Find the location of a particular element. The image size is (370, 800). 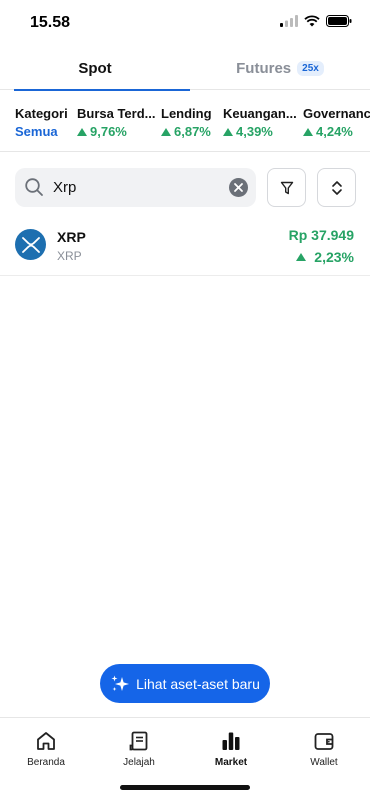

signal-icon is located at coordinates (289, 21).